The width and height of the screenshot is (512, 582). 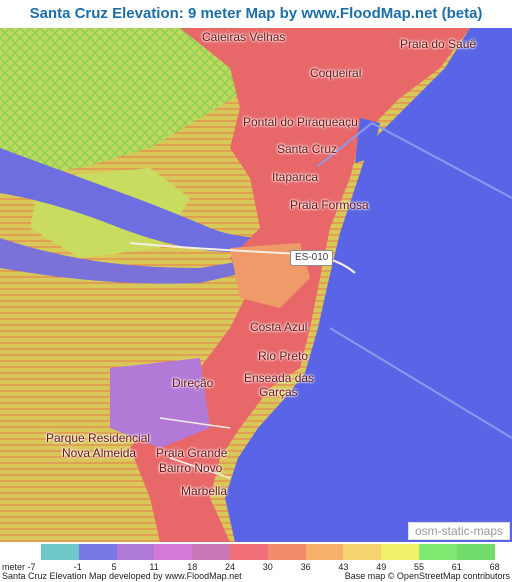 What do you see at coordinates (312, 258) in the screenshot?
I see `road-shield-es010: ES-010` at bounding box center [312, 258].